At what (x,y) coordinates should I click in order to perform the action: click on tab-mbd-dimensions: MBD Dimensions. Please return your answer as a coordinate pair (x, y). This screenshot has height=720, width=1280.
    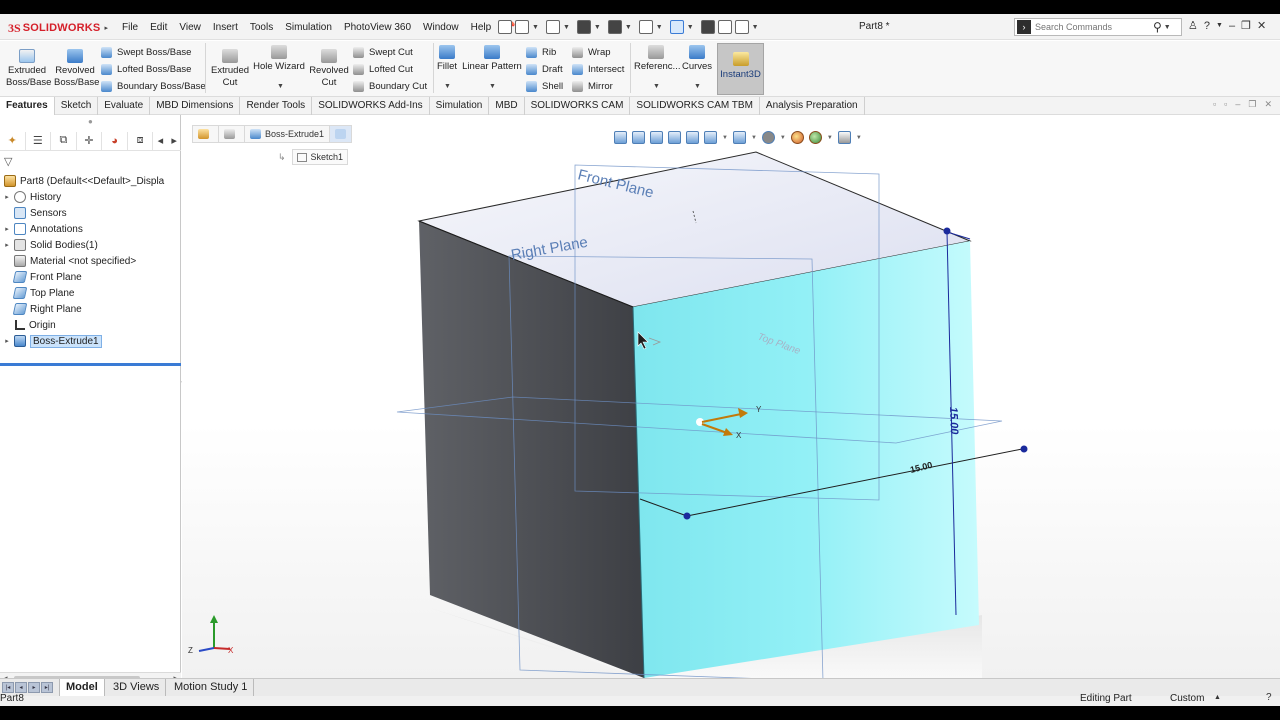
    Looking at the image, I should click on (195, 106).